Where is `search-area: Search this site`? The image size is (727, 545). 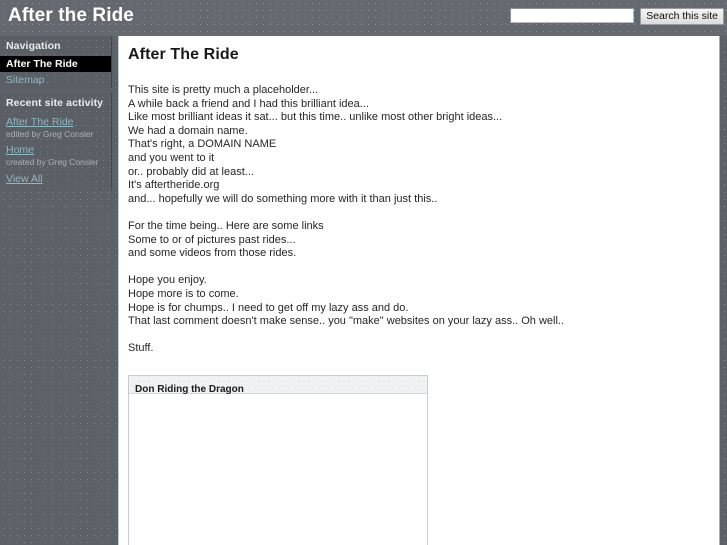 search-area: Search this site is located at coordinates (617, 16).